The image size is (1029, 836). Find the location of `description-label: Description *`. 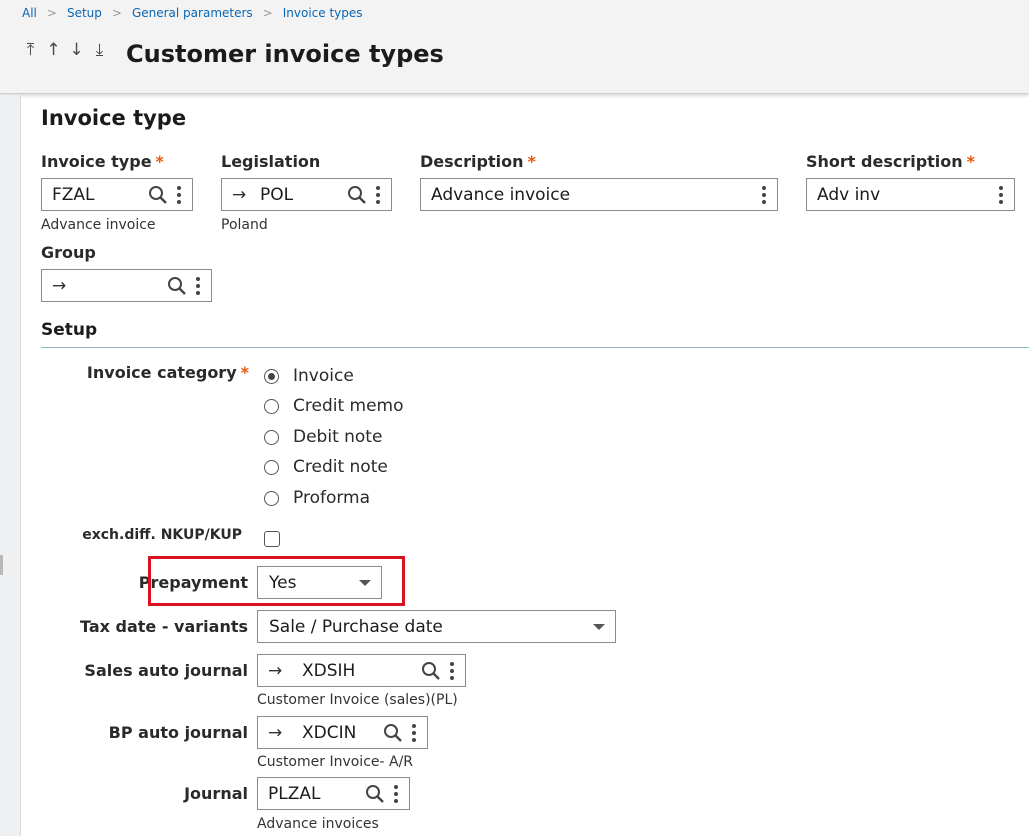

description-label: Description * is located at coordinates (478, 161).